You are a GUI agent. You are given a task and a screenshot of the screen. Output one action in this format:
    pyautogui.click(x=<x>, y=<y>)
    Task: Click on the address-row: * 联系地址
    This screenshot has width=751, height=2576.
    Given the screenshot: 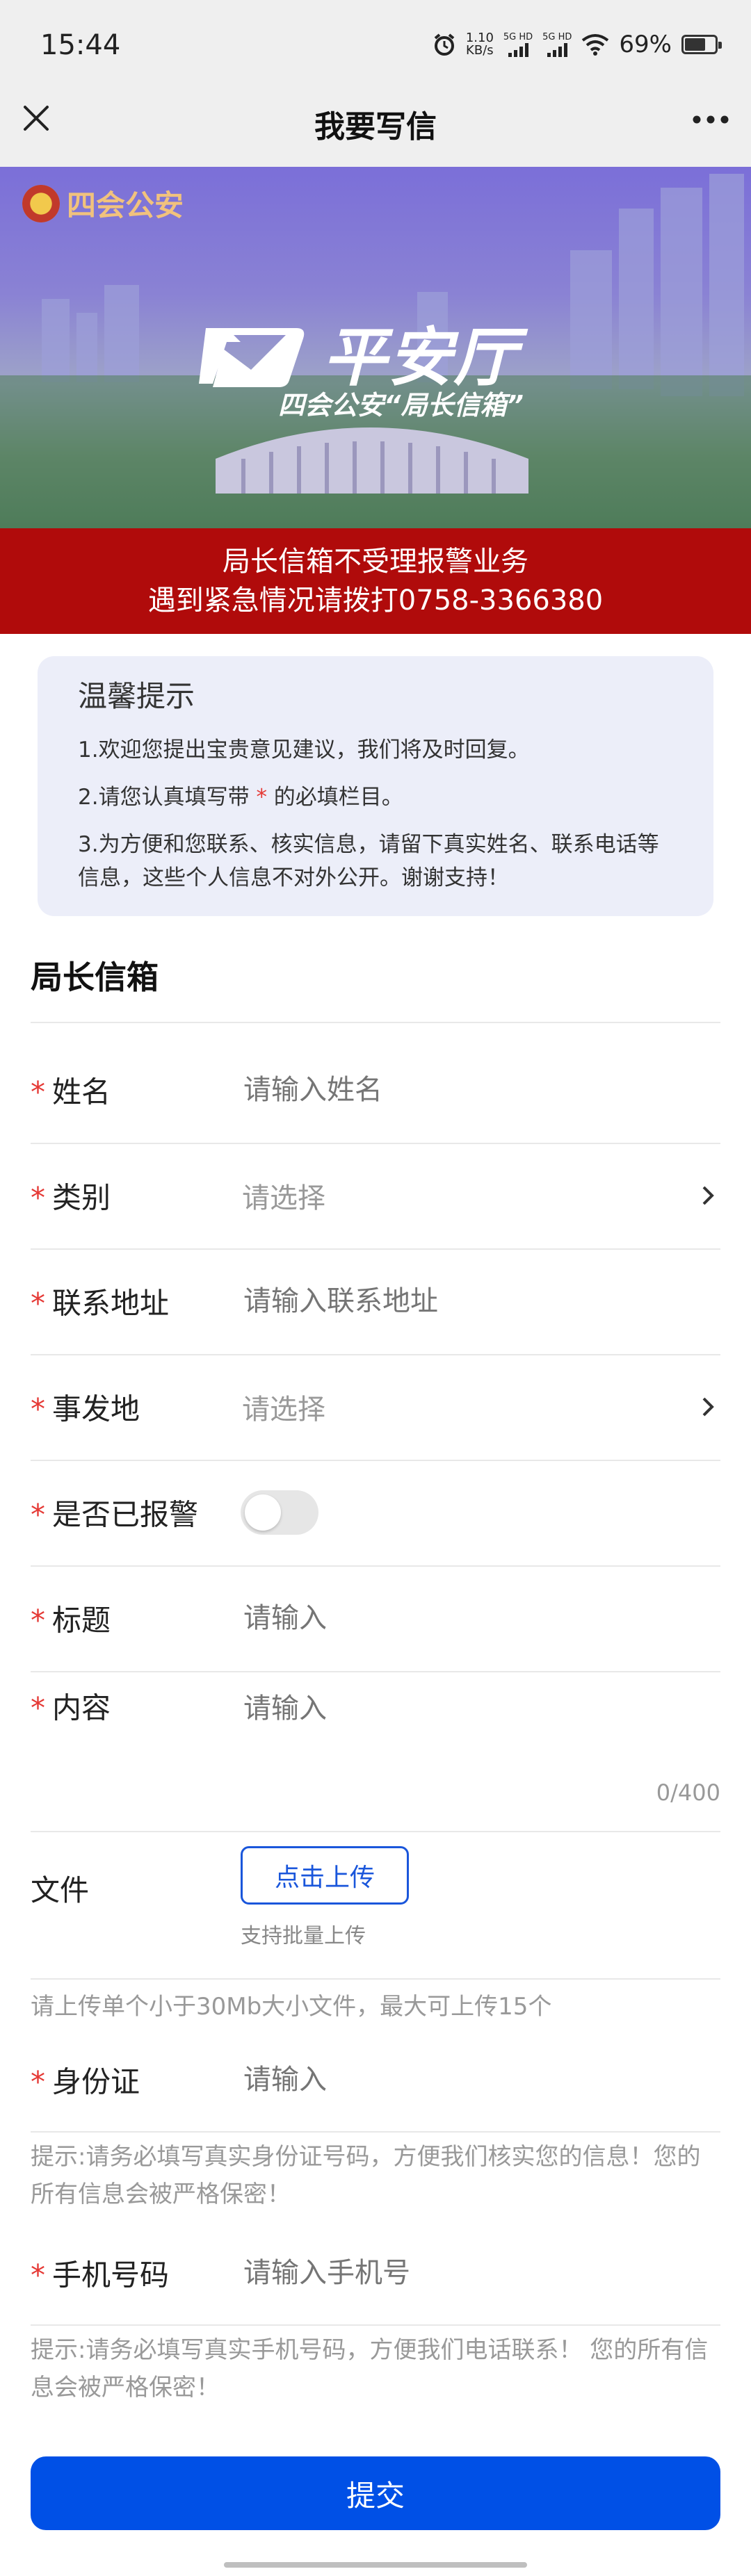 What is the action you would take?
    pyautogui.click(x=375, y=1301)
    